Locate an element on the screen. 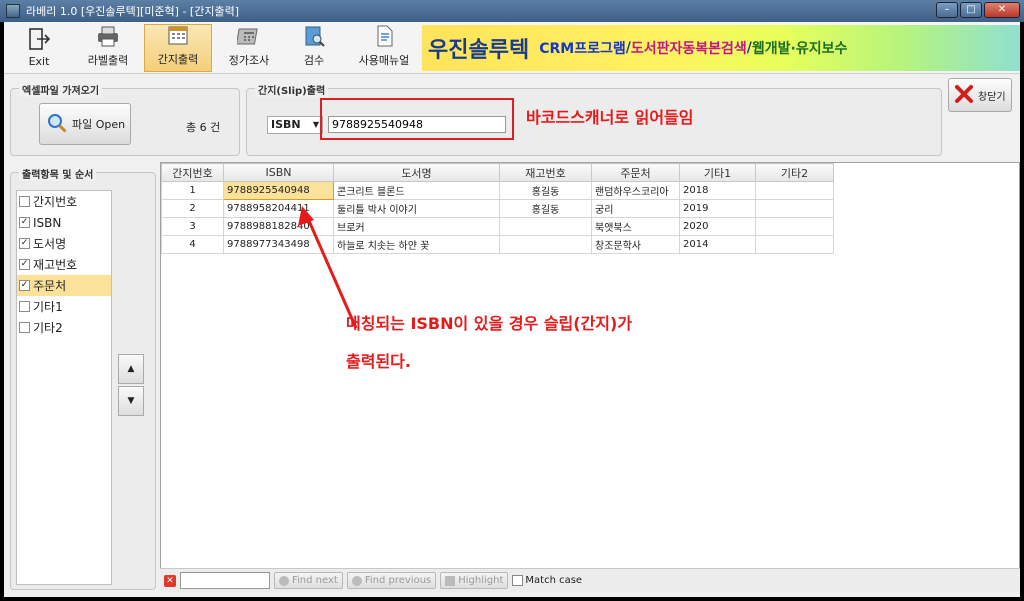 Image resolution: width=1024 pixels, height=601 pixels. printer-icon is located at coordinates (108, 36).